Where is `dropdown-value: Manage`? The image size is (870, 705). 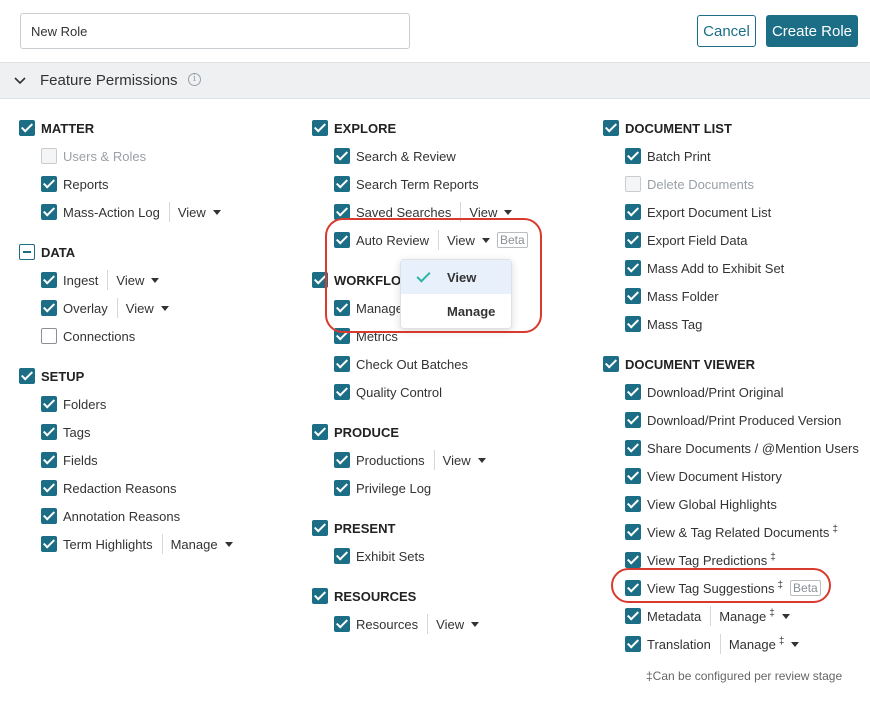 dropdown-value: Manage is located at coordinates (743, 616).